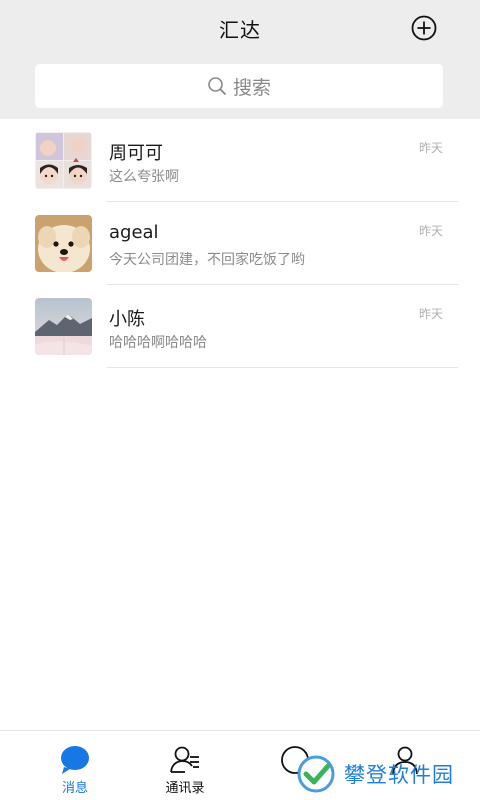 The image size is (480, 800). Describe the element at coordinates (136, 153) in the screenshot. I see `contact-name: 周可可` at that location.